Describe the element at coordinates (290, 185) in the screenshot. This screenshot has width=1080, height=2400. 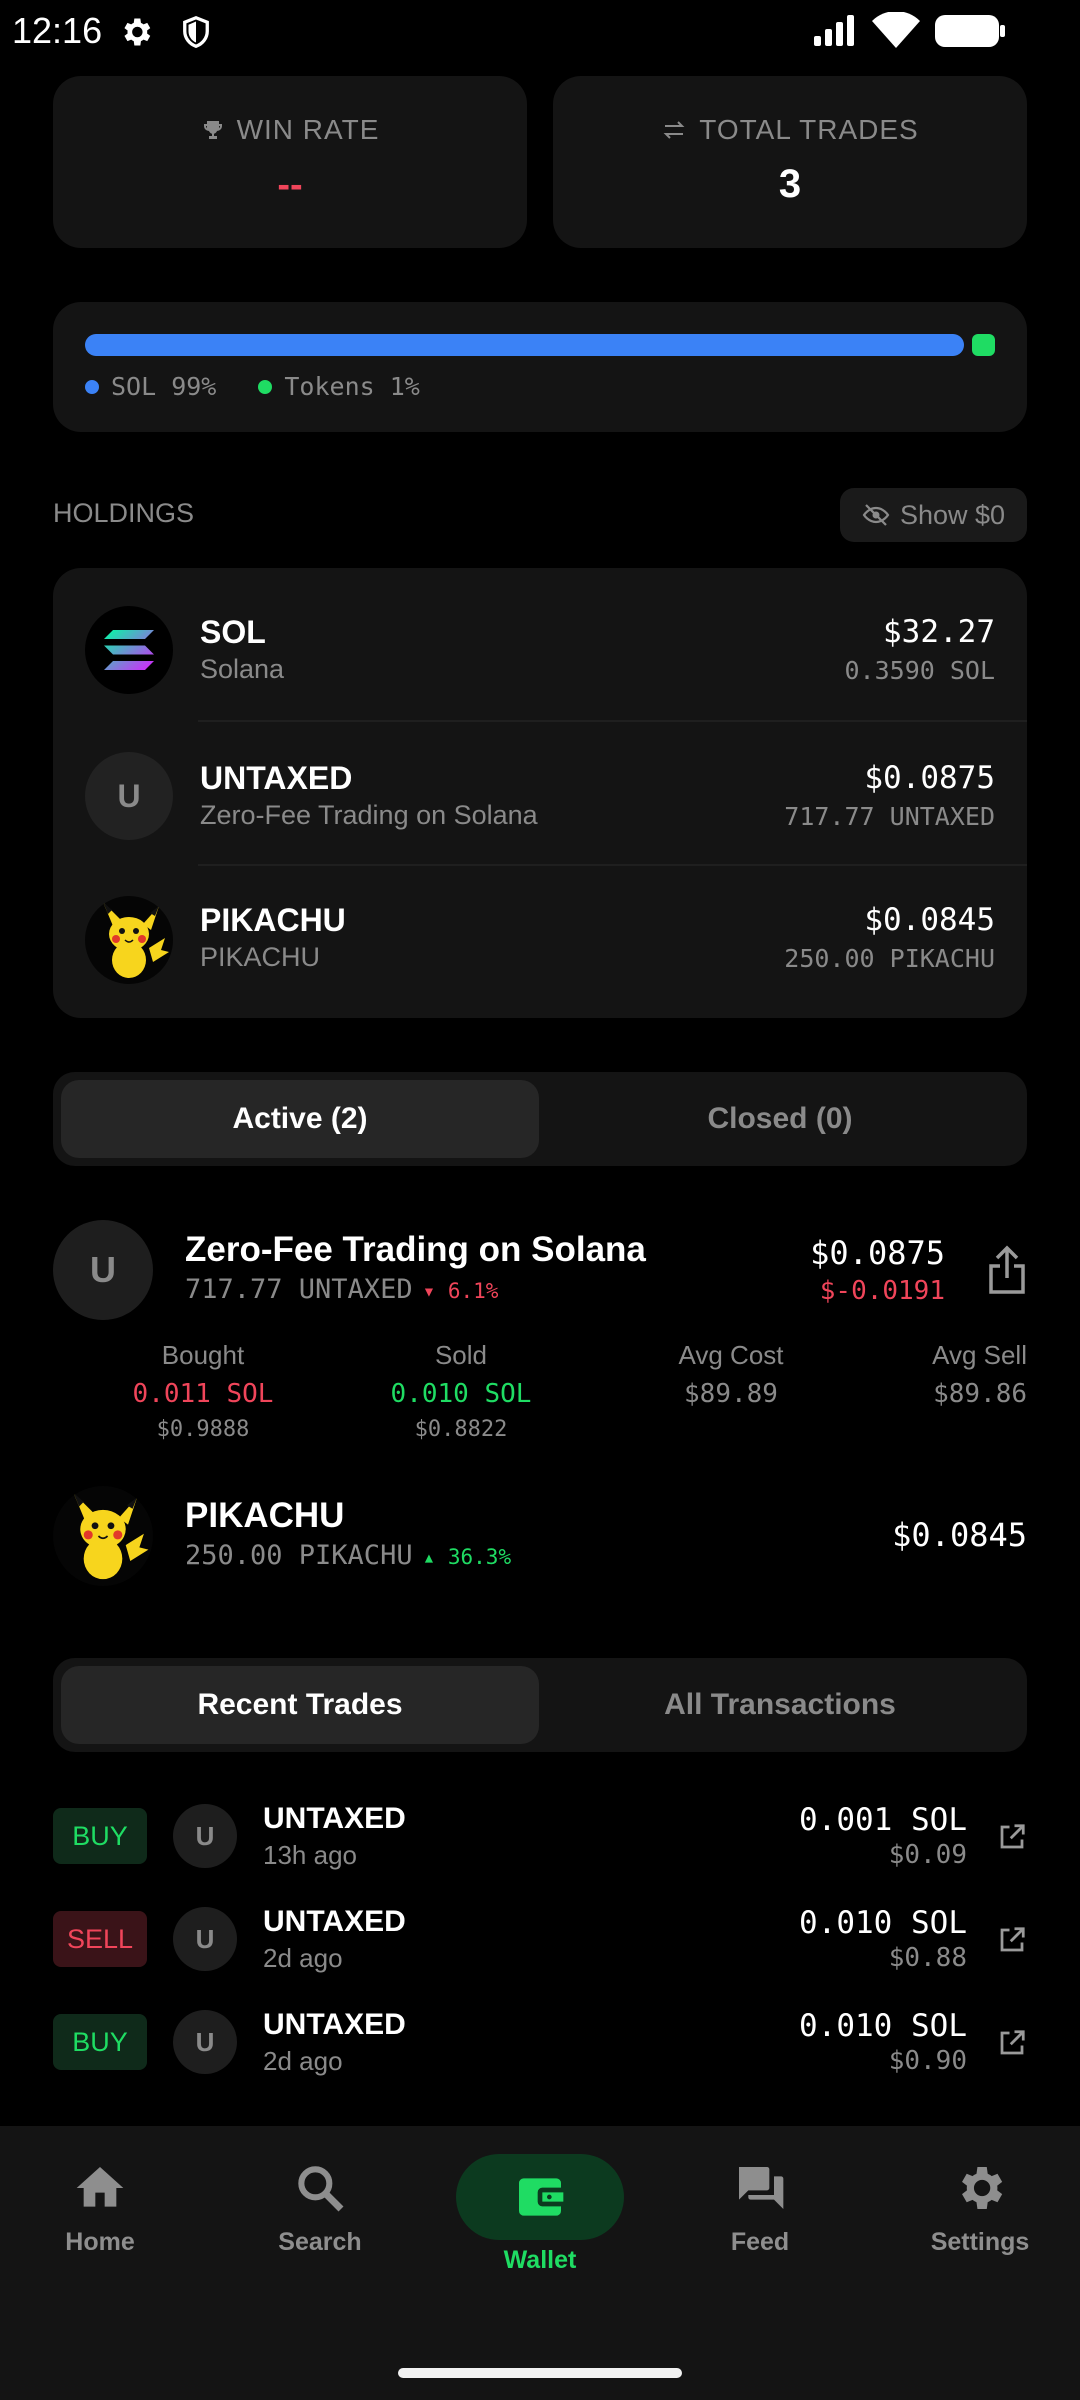
I see `win-rate-value: --` at that location.